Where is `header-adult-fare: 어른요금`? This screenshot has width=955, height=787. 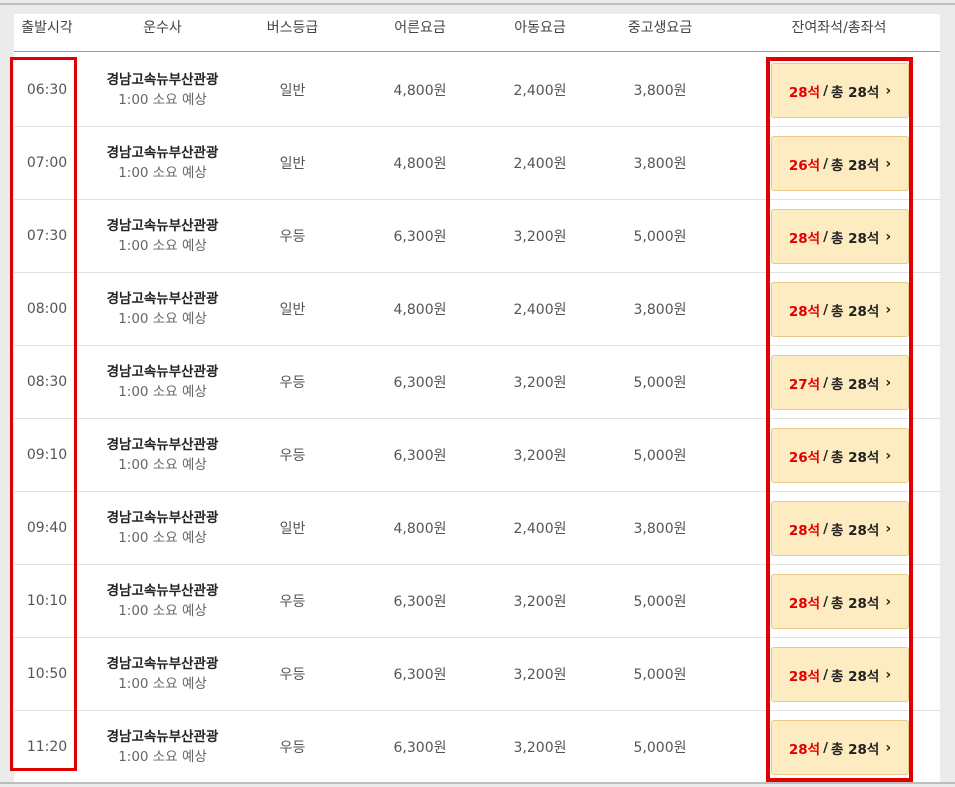
header-adult-fare: 어른요금 is located at coordinates (420, 28).